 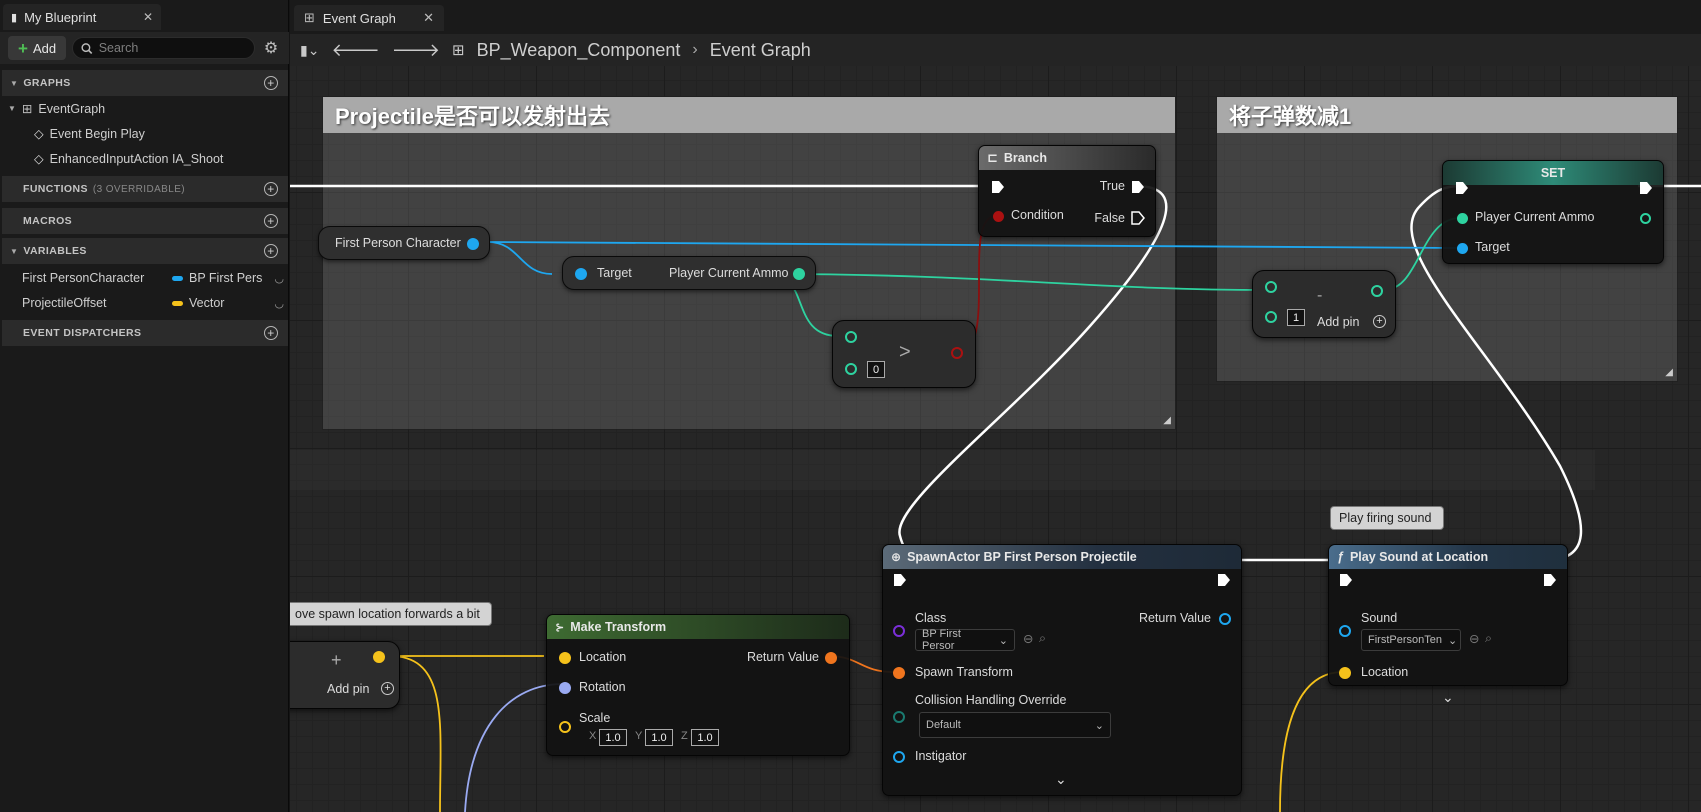 I want to click on node-first-person-character: First Person Character, so click(x=404, y=243).